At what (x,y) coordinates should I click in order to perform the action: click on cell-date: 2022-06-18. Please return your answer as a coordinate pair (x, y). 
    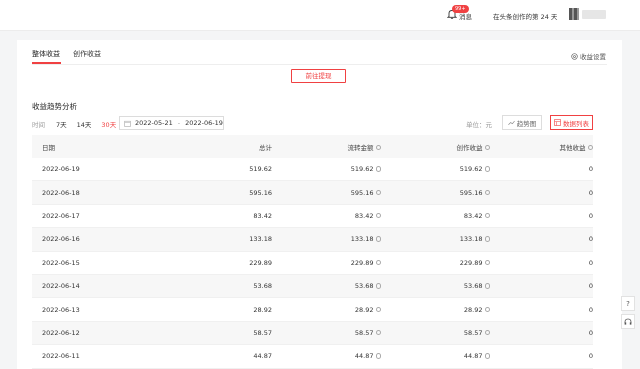
    Looking at the image, I should click on (61, 192).